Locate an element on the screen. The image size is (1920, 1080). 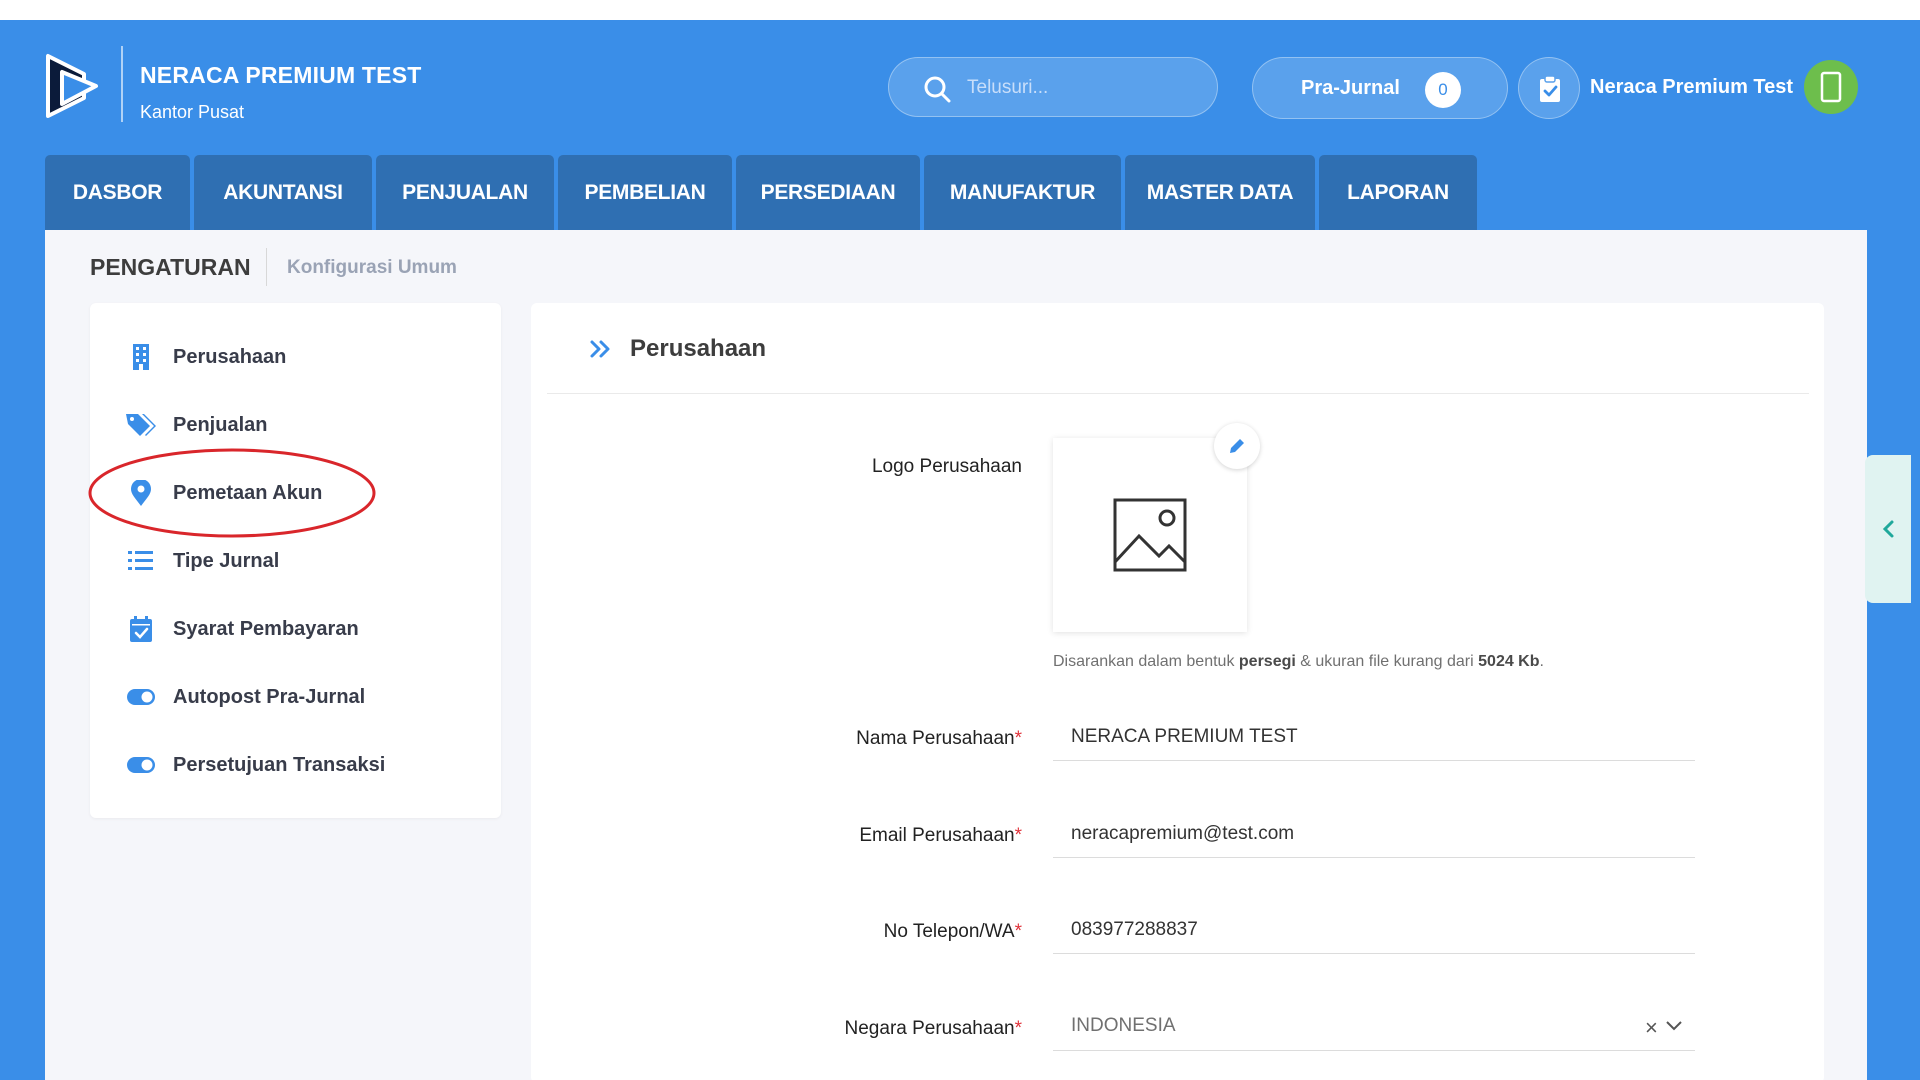
sidebar-item-label: Penjualan is located at coordinates (220, 425).